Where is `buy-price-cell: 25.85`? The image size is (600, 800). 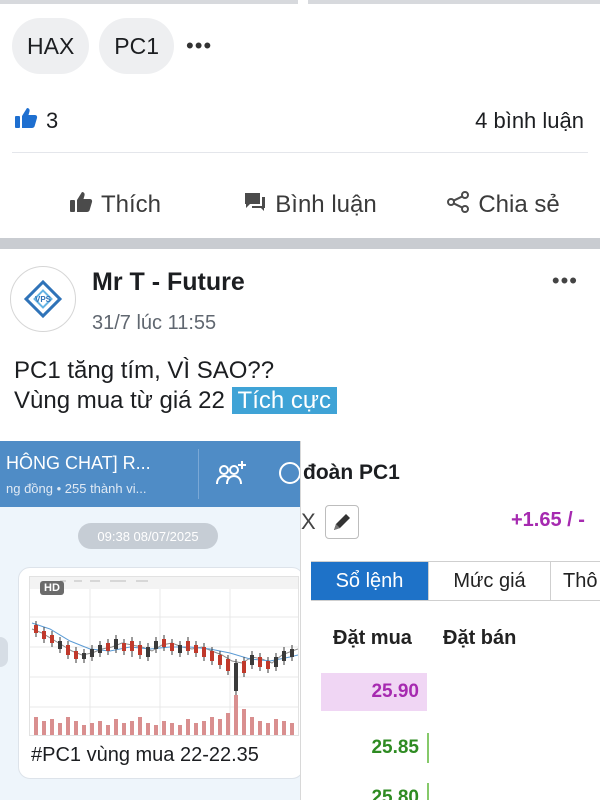 buy-price-cell: 25.85 is located at coordinates (395, 747).